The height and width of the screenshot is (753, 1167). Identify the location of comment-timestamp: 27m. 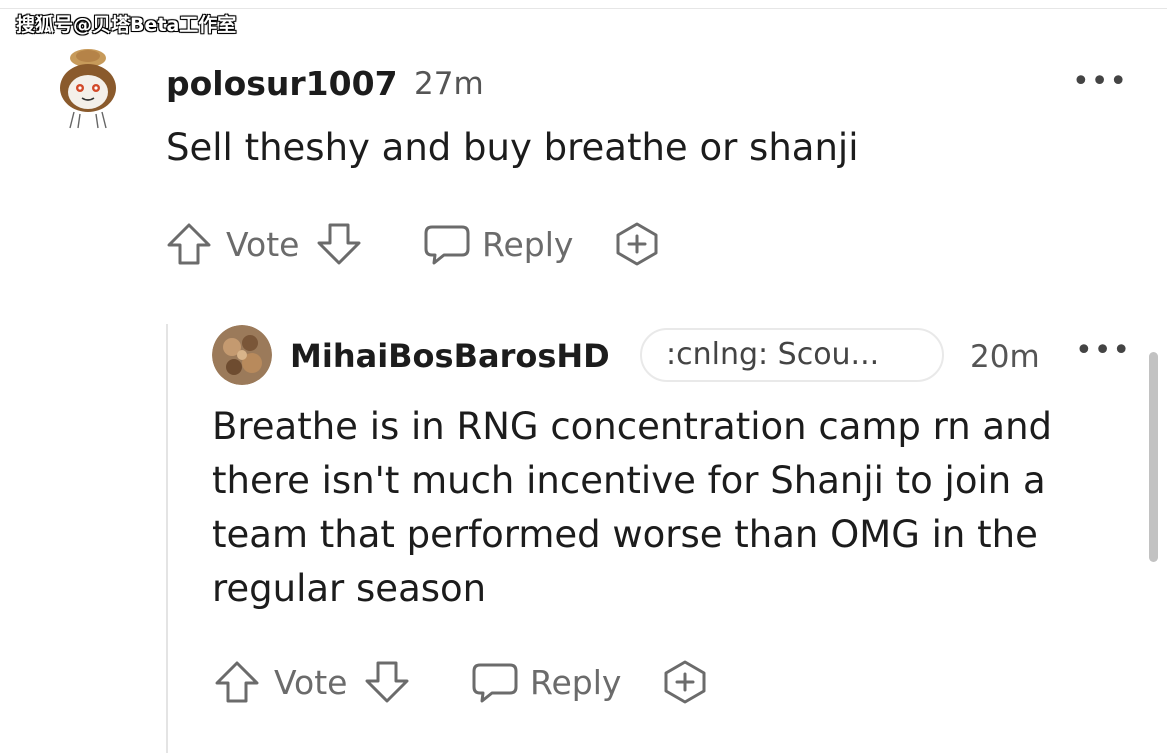
(449, 84).